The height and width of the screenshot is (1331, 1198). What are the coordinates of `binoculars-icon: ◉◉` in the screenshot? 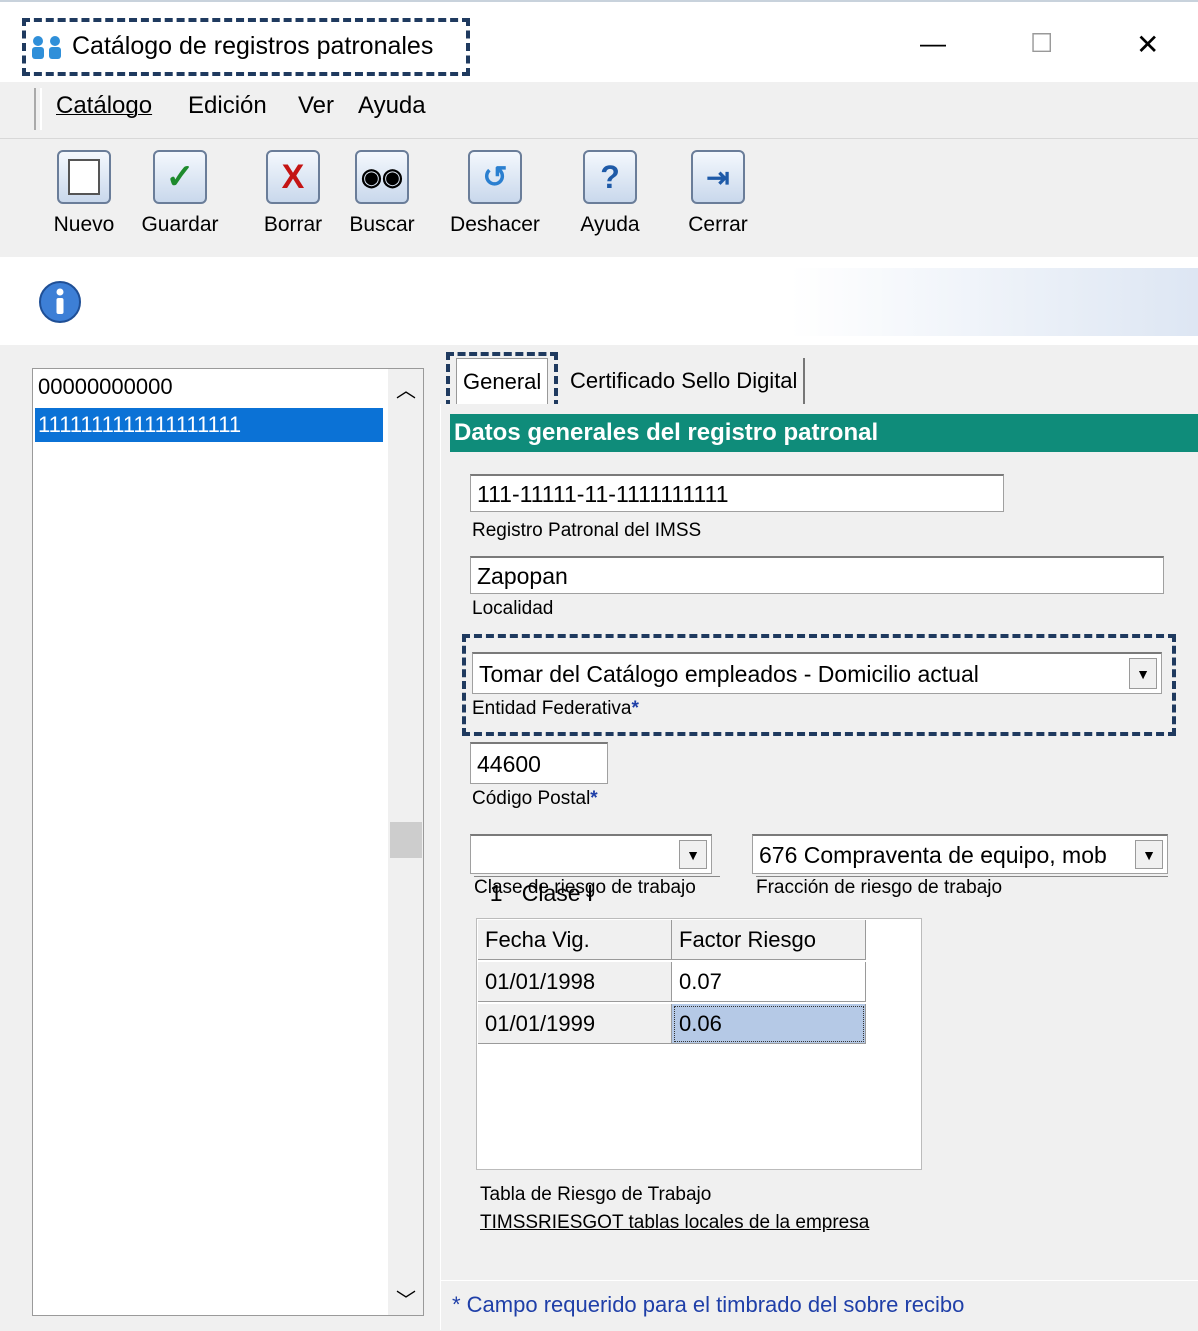 It's located at (382, 177).